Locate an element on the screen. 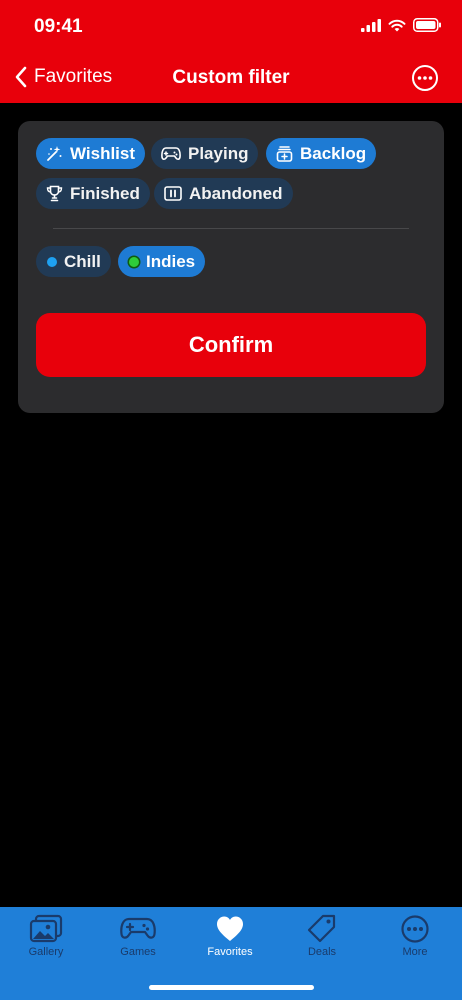 The width and height of the screenshot is (462, 1000). status-icons is located at coordinates (401, 25).